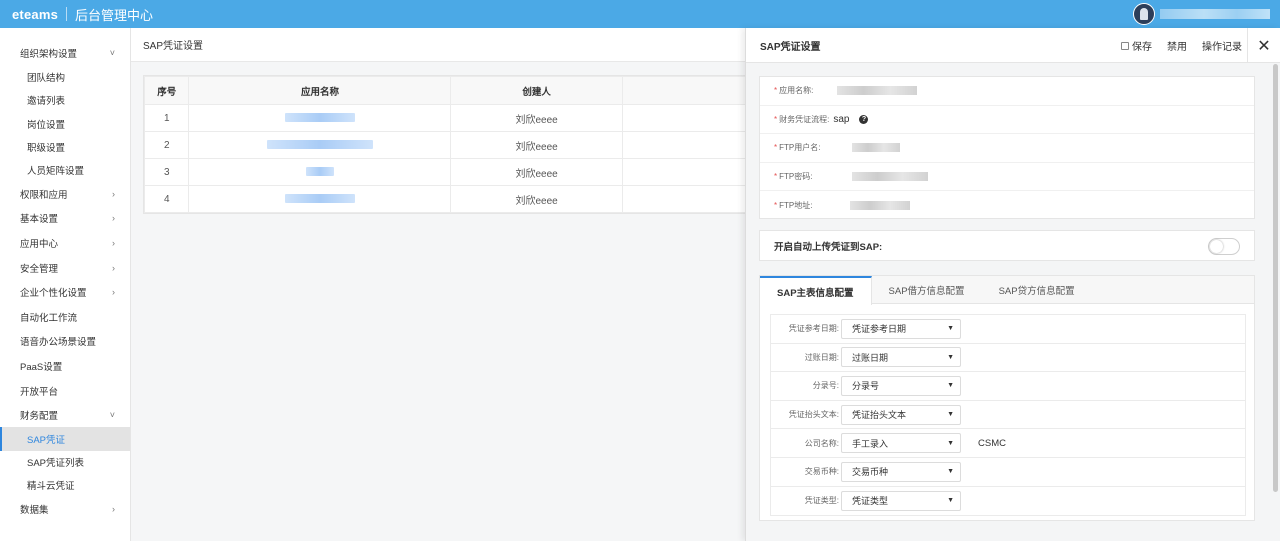 The image size is (1280, 541). What do you see at coordinates (65, 169) in the screenshot?
I see `sidebar-item: 人员矩阵设置` at bounding box center [65, 169].